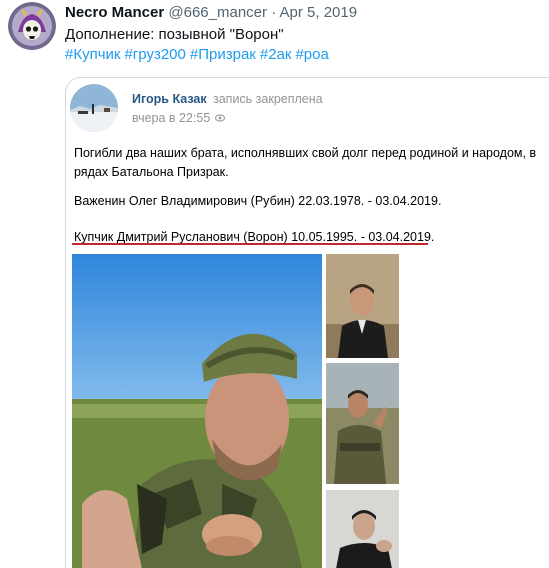 The image size is (549, 568). I want to click on hashtag-link: #роа, so click(311, 54).